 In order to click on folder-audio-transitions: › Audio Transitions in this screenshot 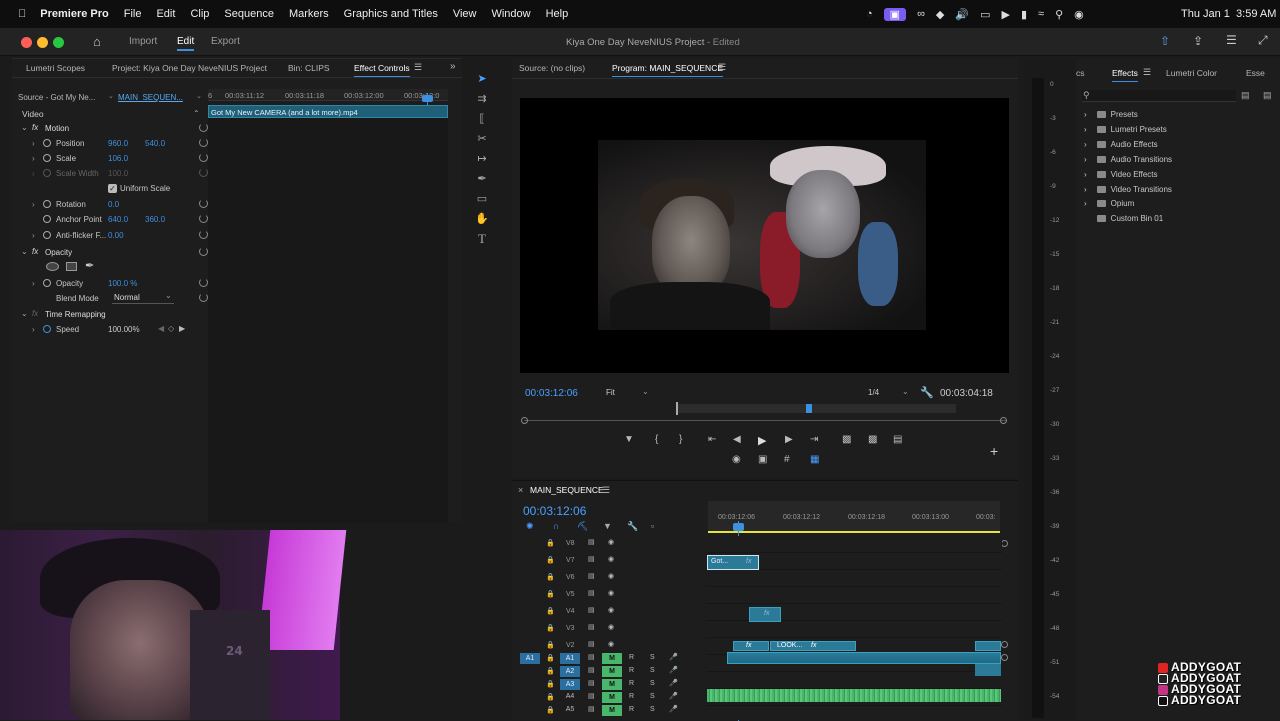, I will do `click(1128, 159)`.